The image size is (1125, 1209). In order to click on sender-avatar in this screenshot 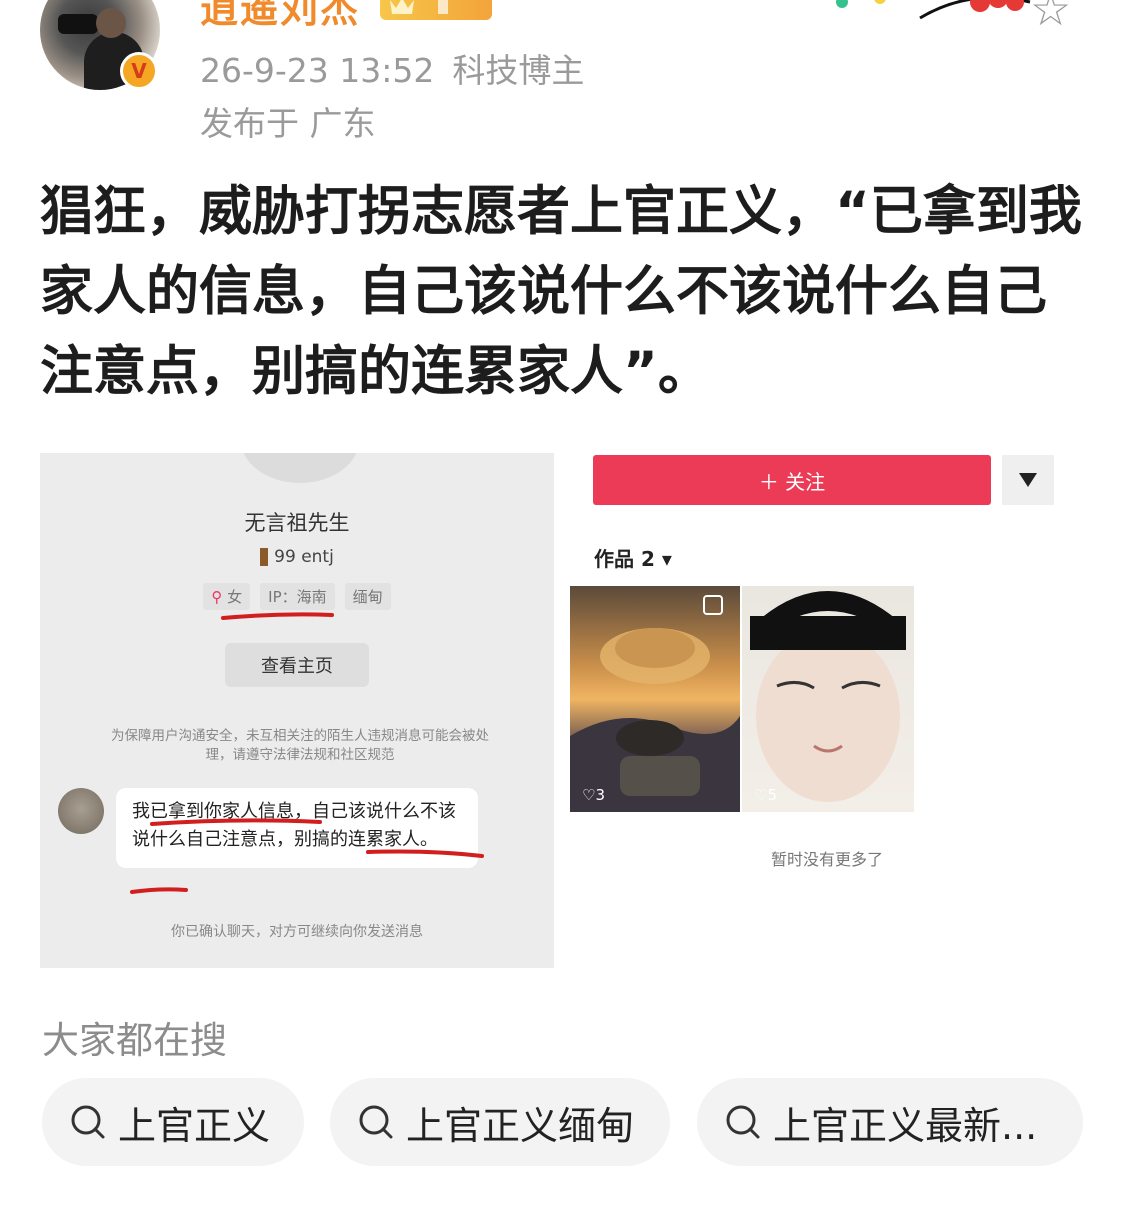, I will do `click(81, 811)`.